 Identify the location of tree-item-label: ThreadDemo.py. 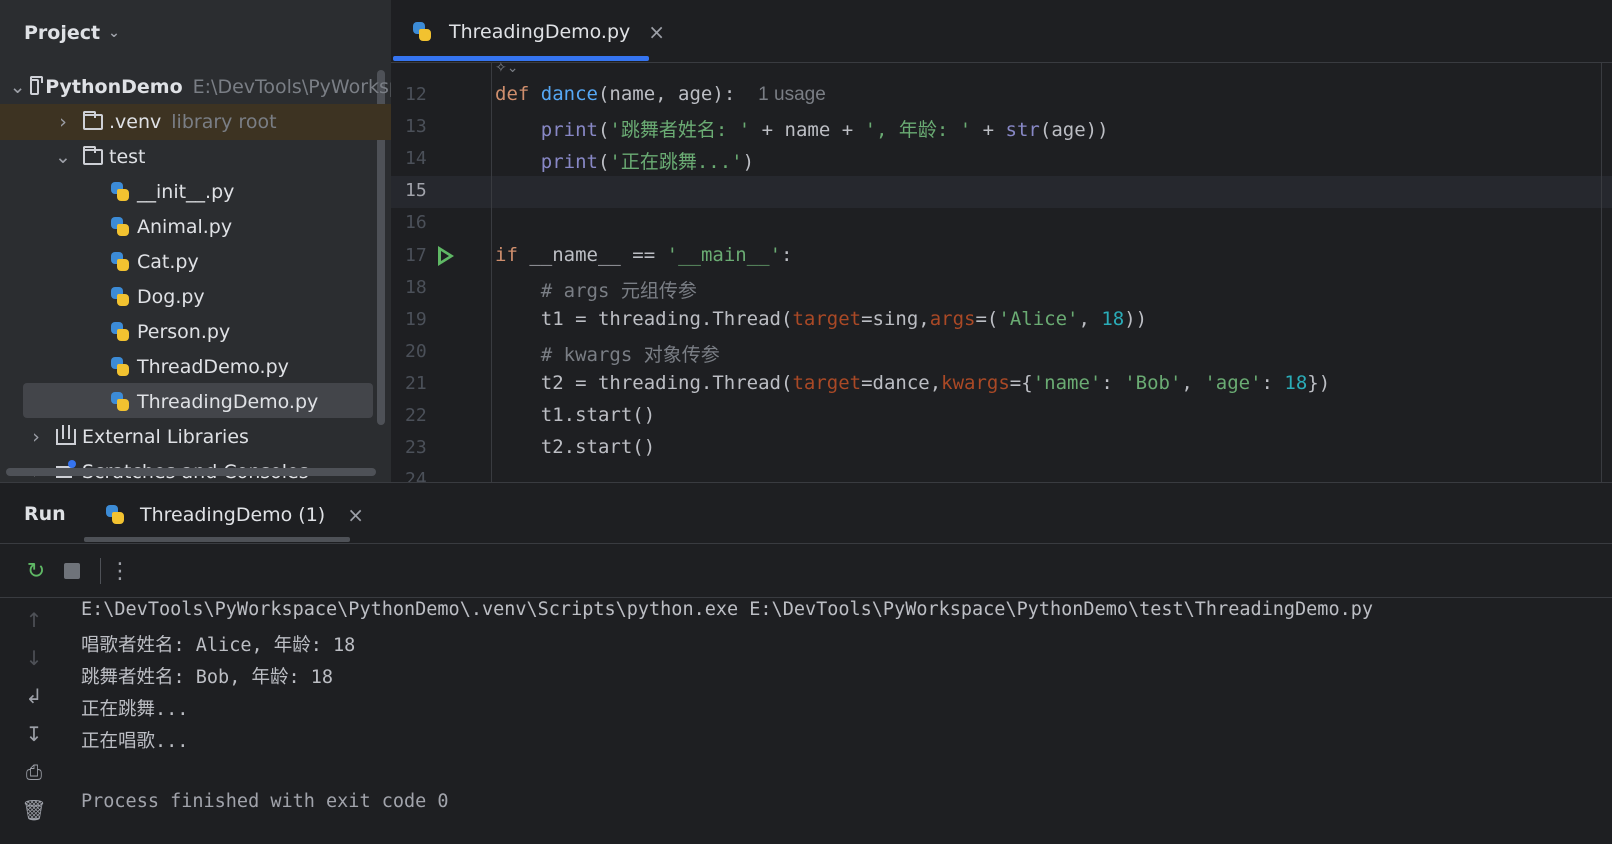
(213, 367).